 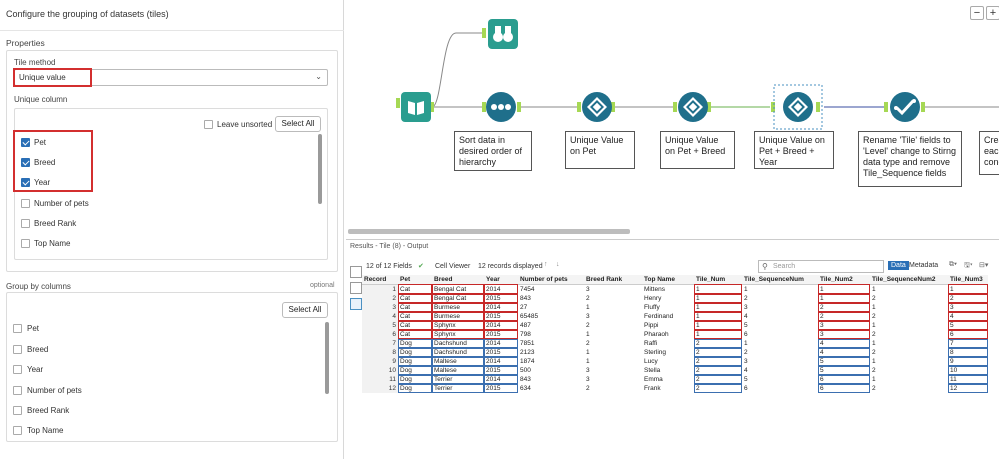 I want to click on table-row: 12 Dog Terrier 2015 634 2 Frank 2 6 6 2 12, so click(x=675, y=388).